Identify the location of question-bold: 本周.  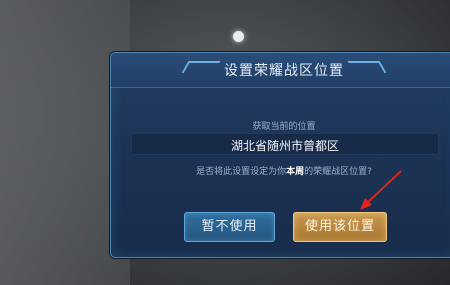
(295, 172).